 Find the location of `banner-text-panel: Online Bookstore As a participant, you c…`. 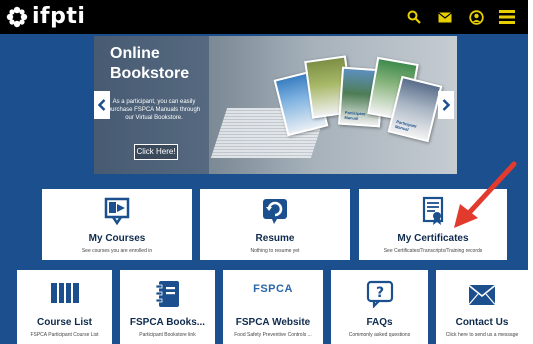

banner-text-panel: Online Bookstore As a participant, you c… is located at coordinates (151, 105).